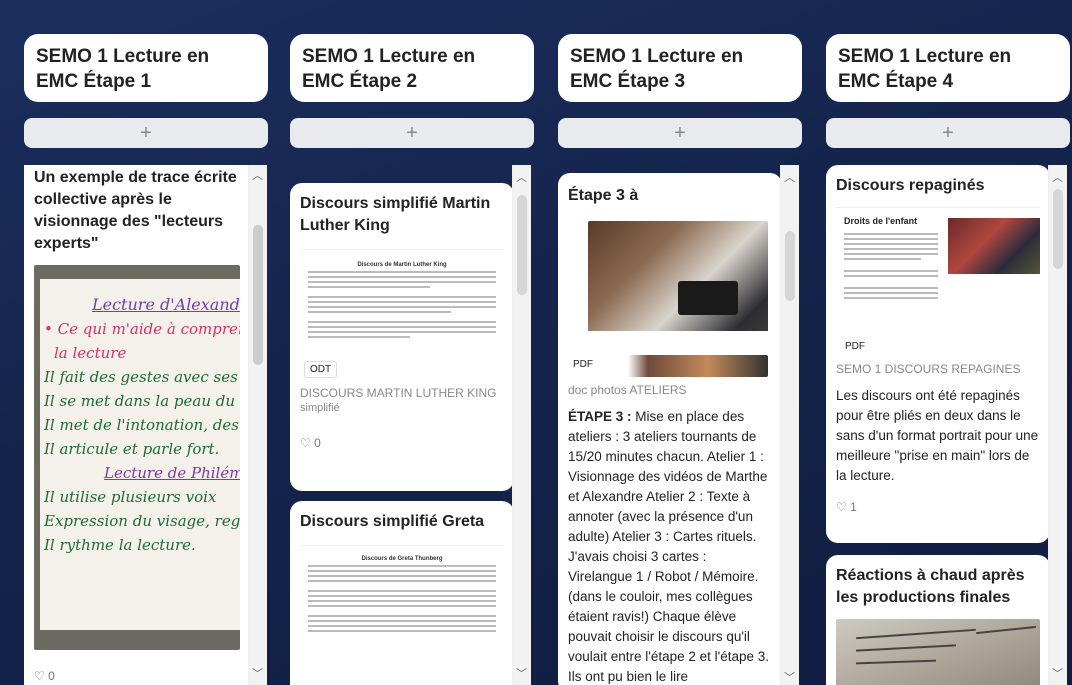 The height and width of the screenshot is (685, 1072). I want to click on document-heading: Discours de Greta Thunberg, so click(402, 559).